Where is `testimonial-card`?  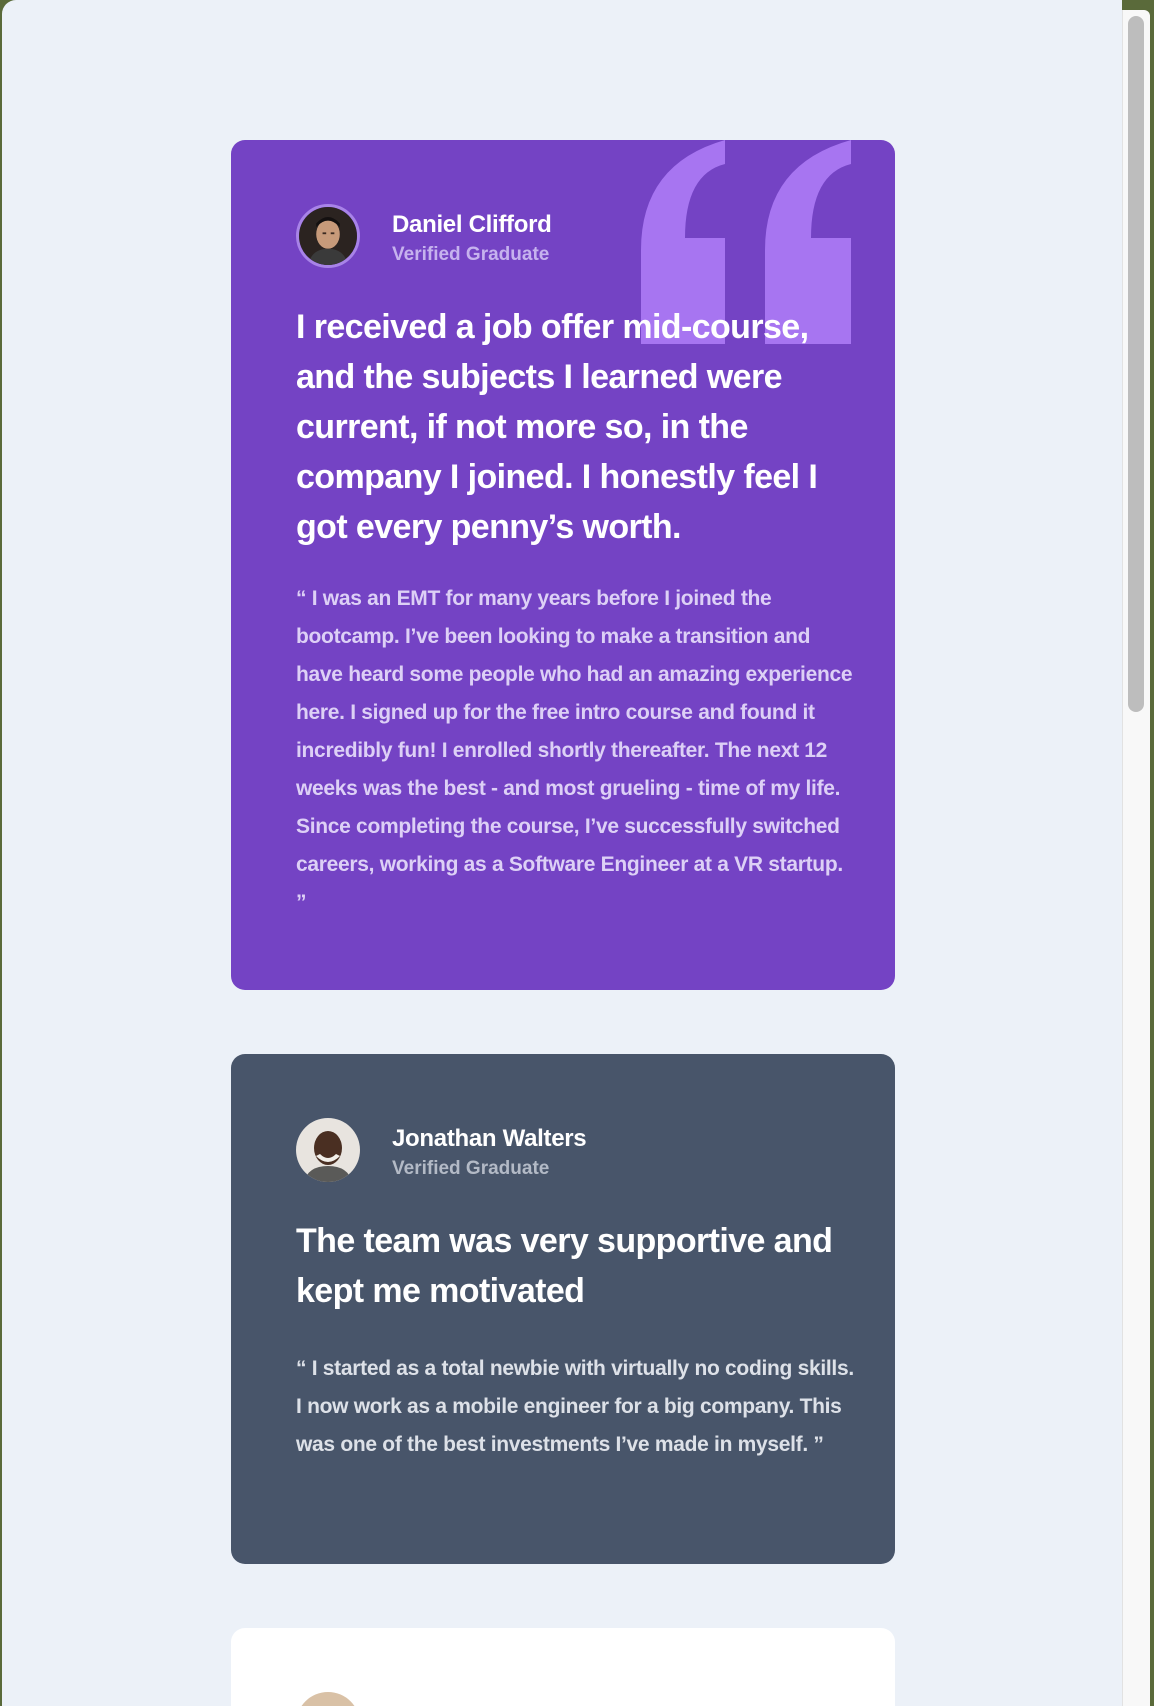
testimonial-card is located at coordinates (563, 1667).